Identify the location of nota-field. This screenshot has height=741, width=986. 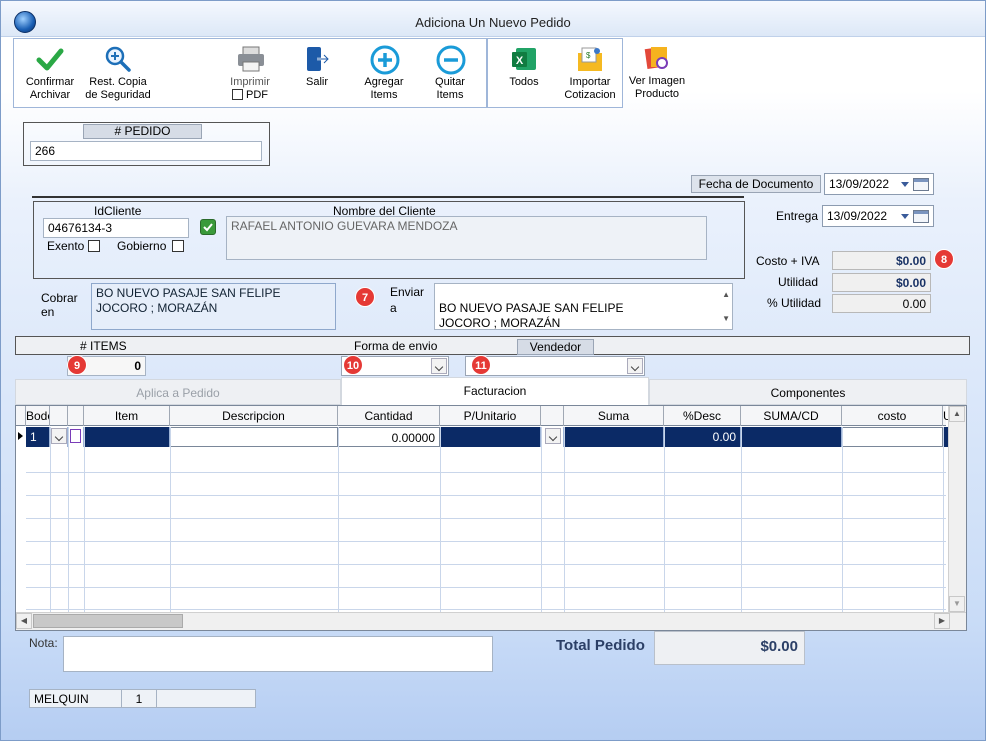
(278, 654).